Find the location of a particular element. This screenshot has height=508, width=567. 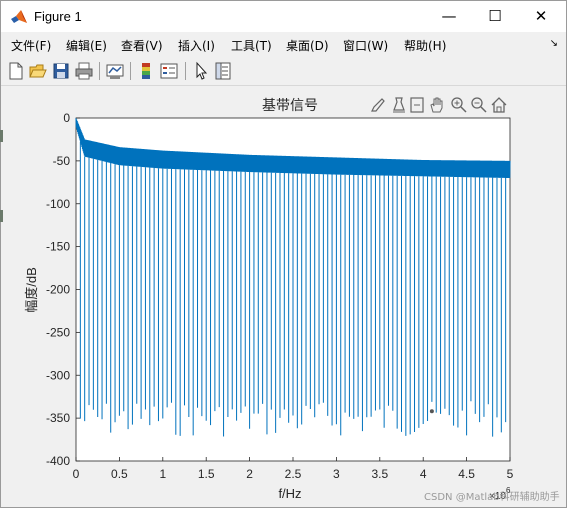

title-bar: Figure 1 — ☐ ✕ is located at coordinates (283, 16).